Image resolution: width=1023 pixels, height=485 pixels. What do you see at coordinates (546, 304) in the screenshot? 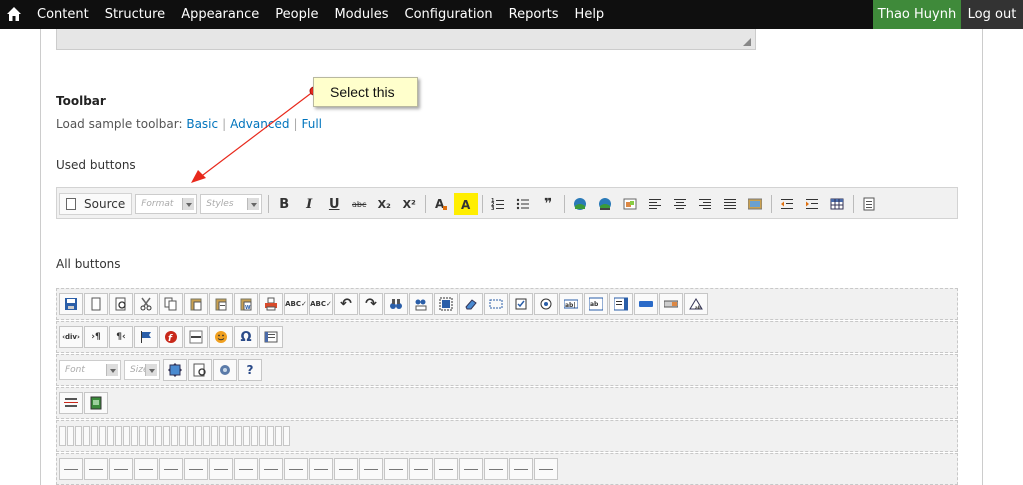
I see `radio-button` at bounding box center [546, 304].